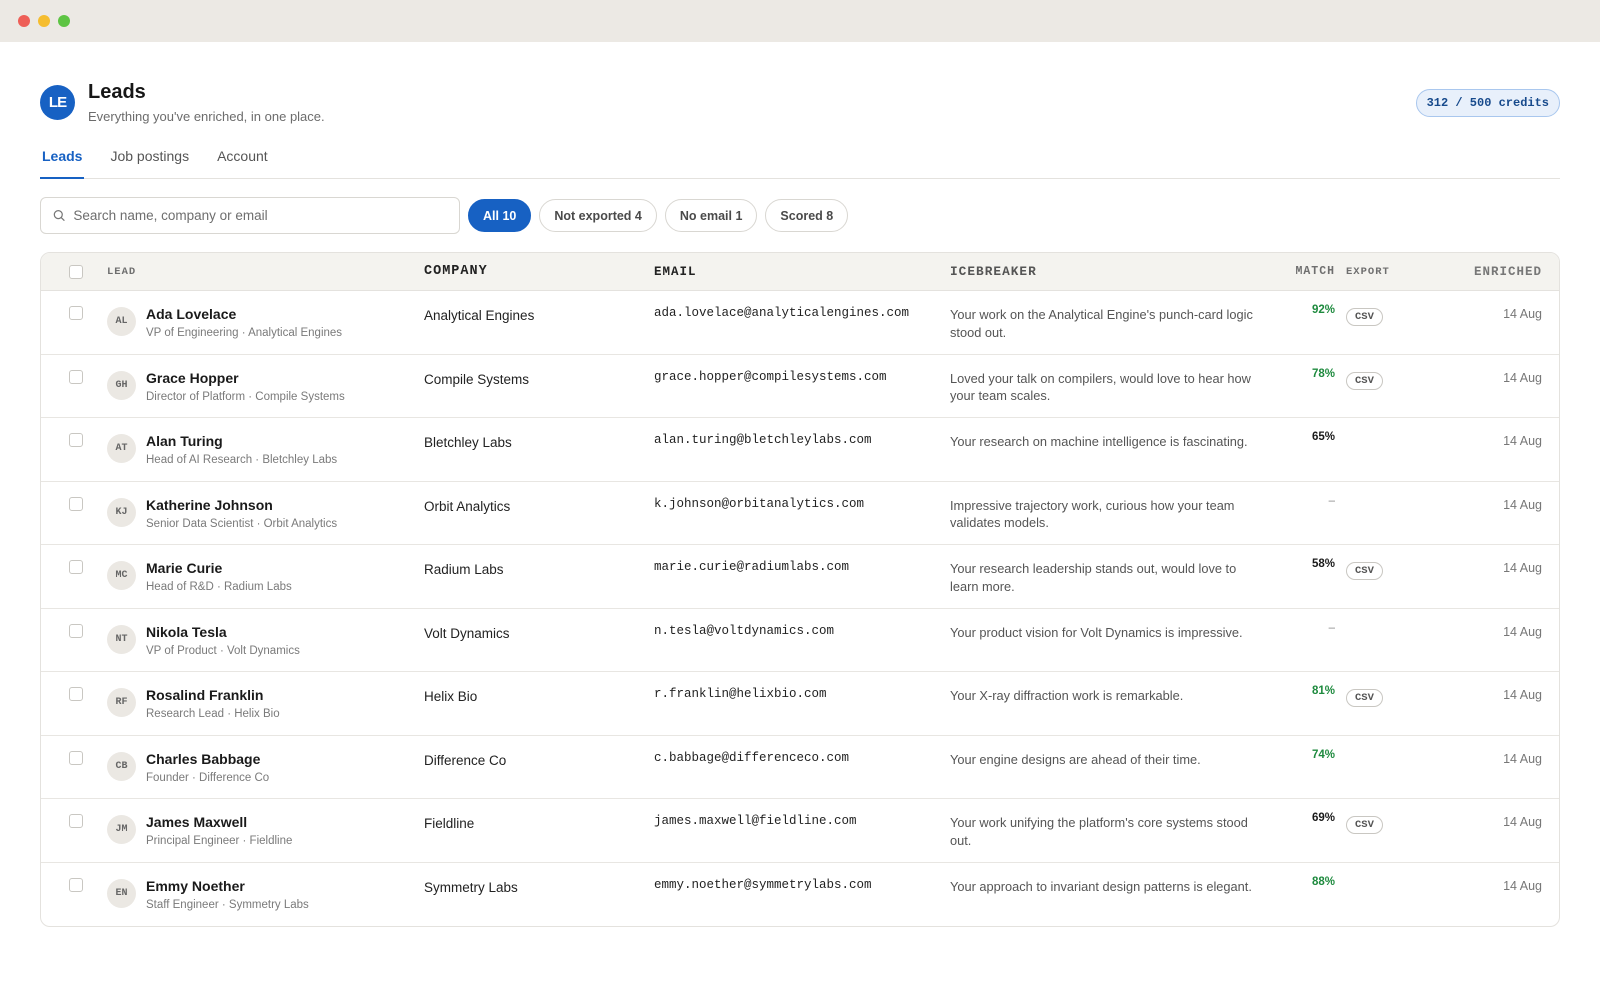  Describe the element at coordinates (227, 886) in the screenshot. I see `lead-name: Emmy Noether` at that location.